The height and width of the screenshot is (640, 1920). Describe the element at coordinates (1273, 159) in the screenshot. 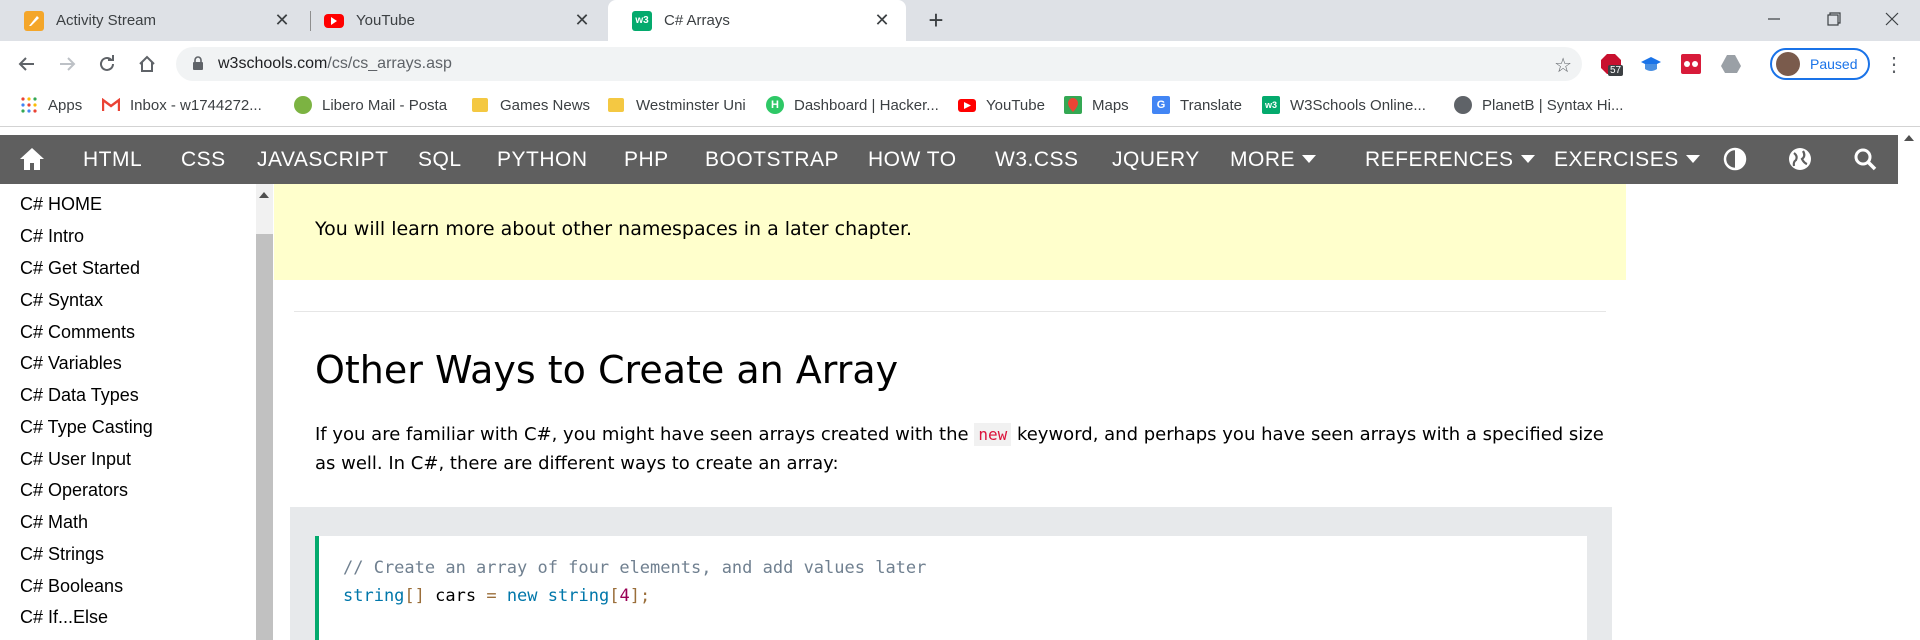

I see `nav-more: MORE` at that location.